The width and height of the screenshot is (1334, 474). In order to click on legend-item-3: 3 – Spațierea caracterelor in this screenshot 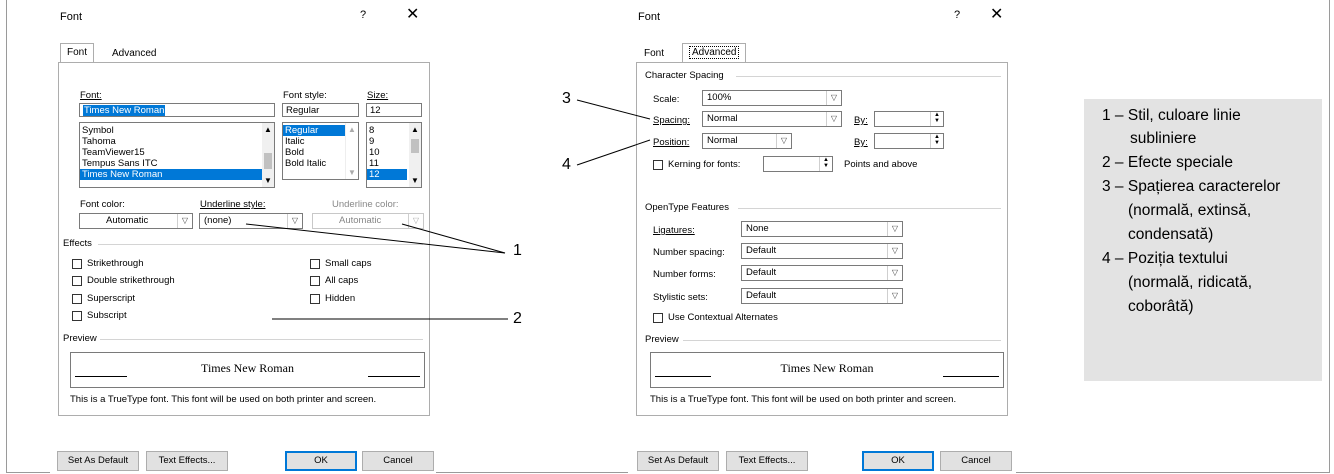, I will do `click(1191, 186)`.